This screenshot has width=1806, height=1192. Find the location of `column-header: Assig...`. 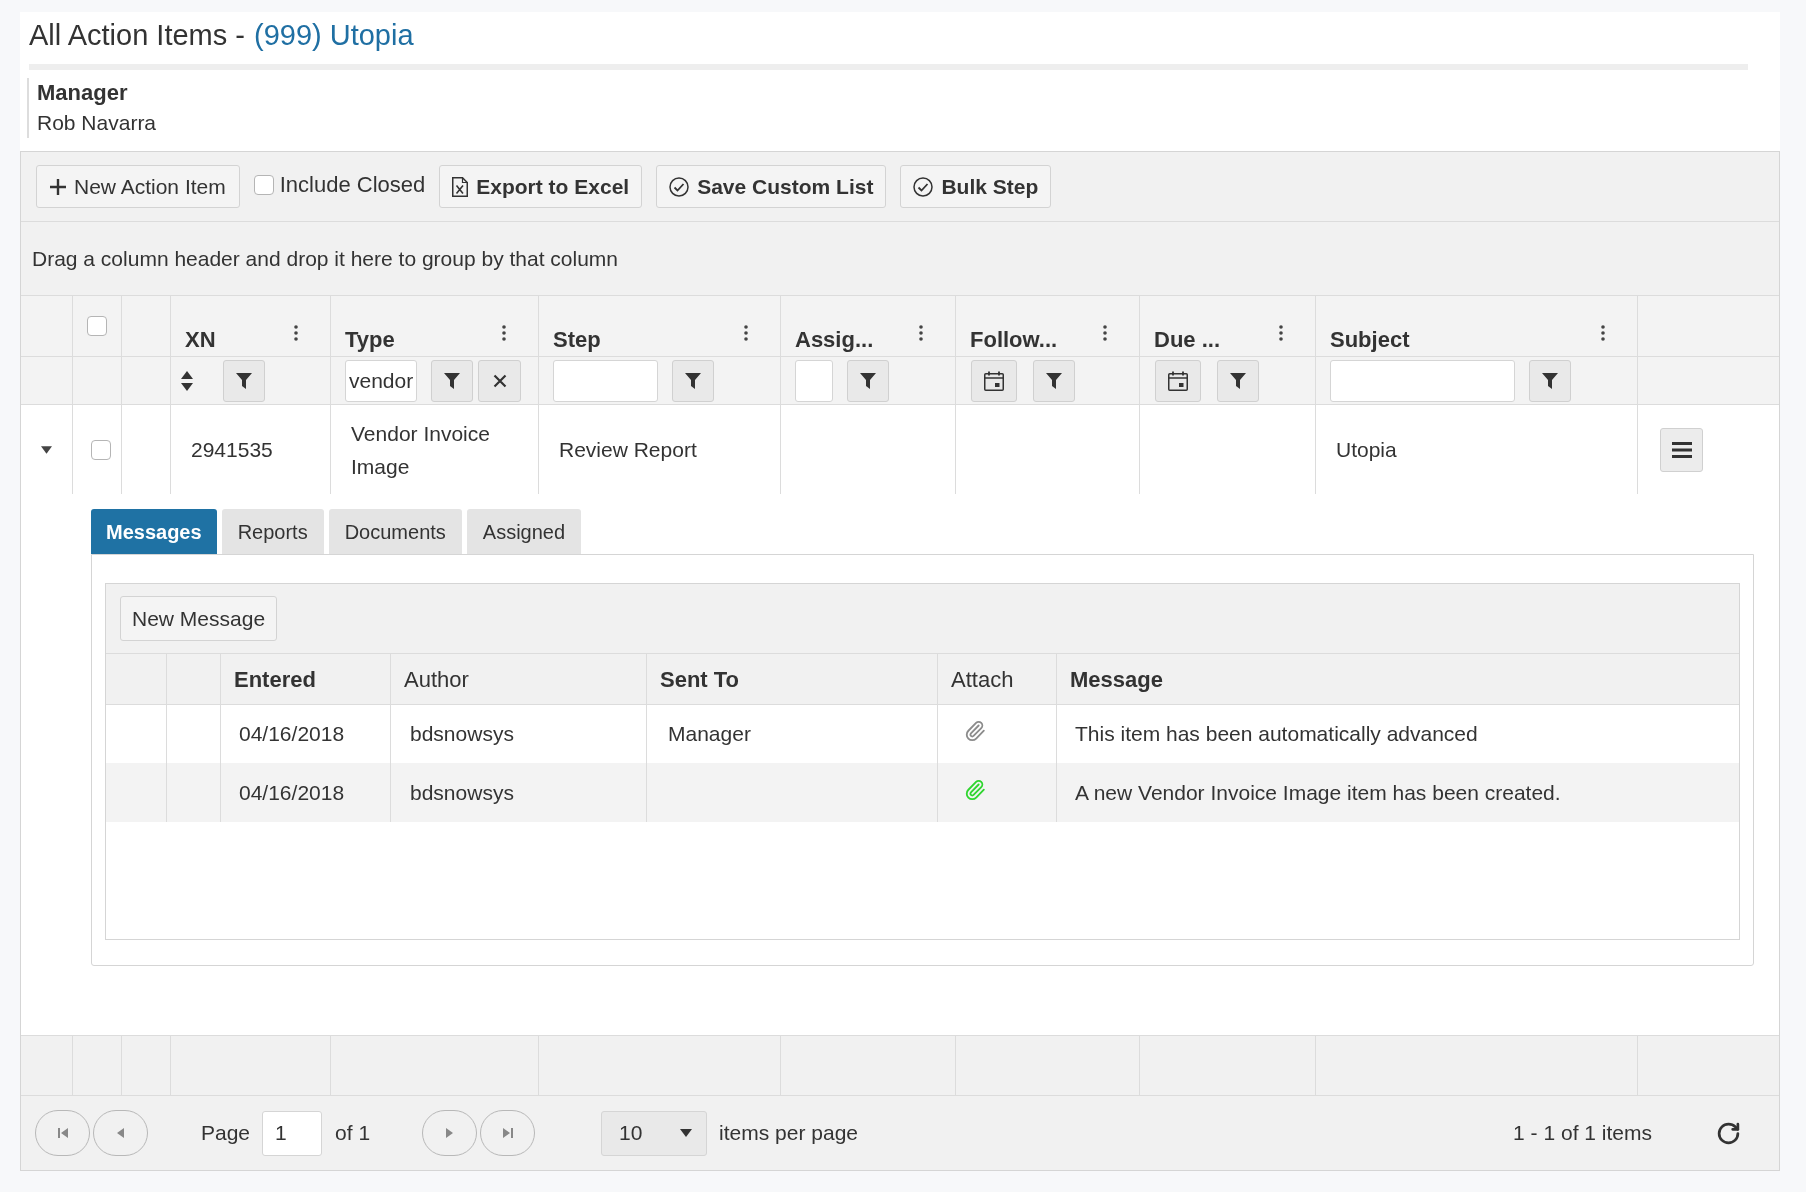

column-header: Assig... is located at coordinates (834, 340).